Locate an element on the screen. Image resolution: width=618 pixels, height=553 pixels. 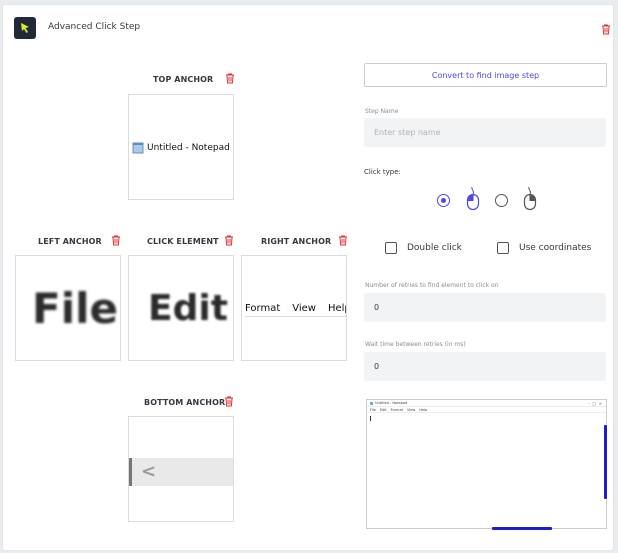
preview-menu-file: File is located at coordinates (373, 409).